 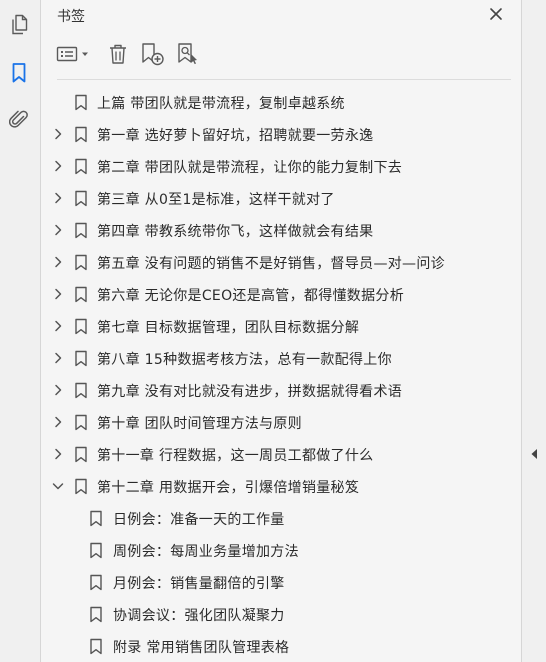 I want to click on bookmark-label: 上篇 带团队就是带流程，复制卓越系统, so click(x=221, y=104).